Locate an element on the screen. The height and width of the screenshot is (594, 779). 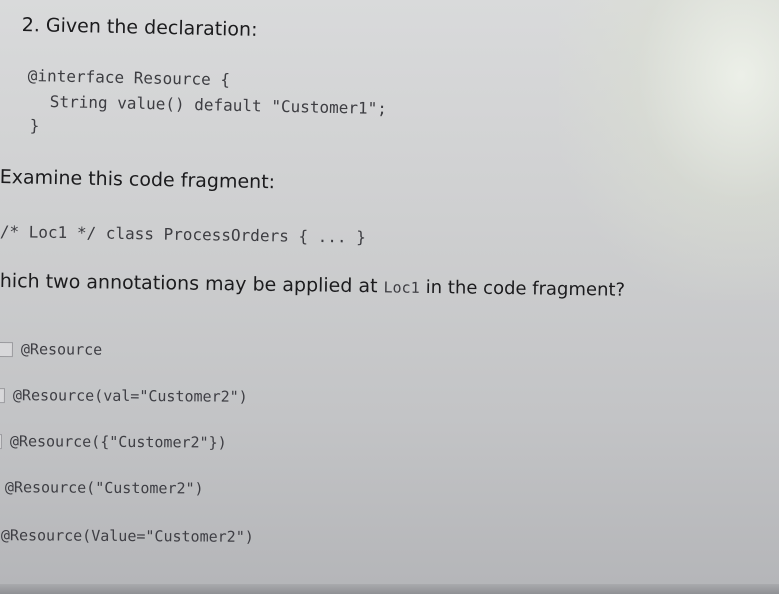
declaration-line-2: String value() default "Customer1"; is located at coordinates (218, 105).